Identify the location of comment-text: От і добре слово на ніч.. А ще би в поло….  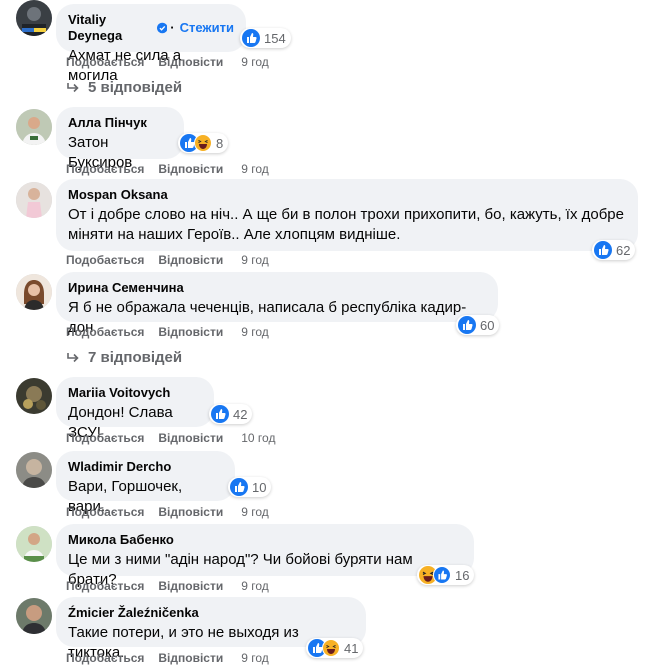
(346, 224).